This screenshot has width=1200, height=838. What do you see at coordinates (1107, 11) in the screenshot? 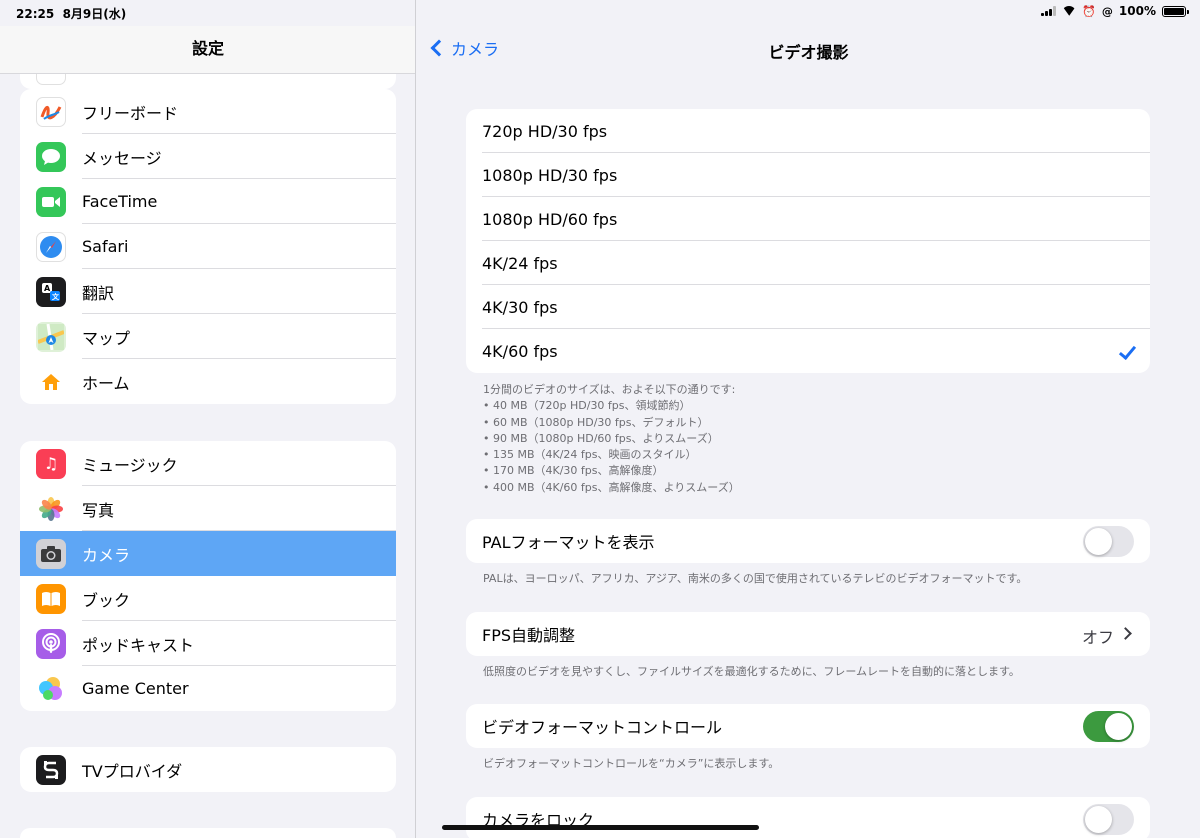
I see `orientation-lock-icon: @` at bounding box center [1107, 11].